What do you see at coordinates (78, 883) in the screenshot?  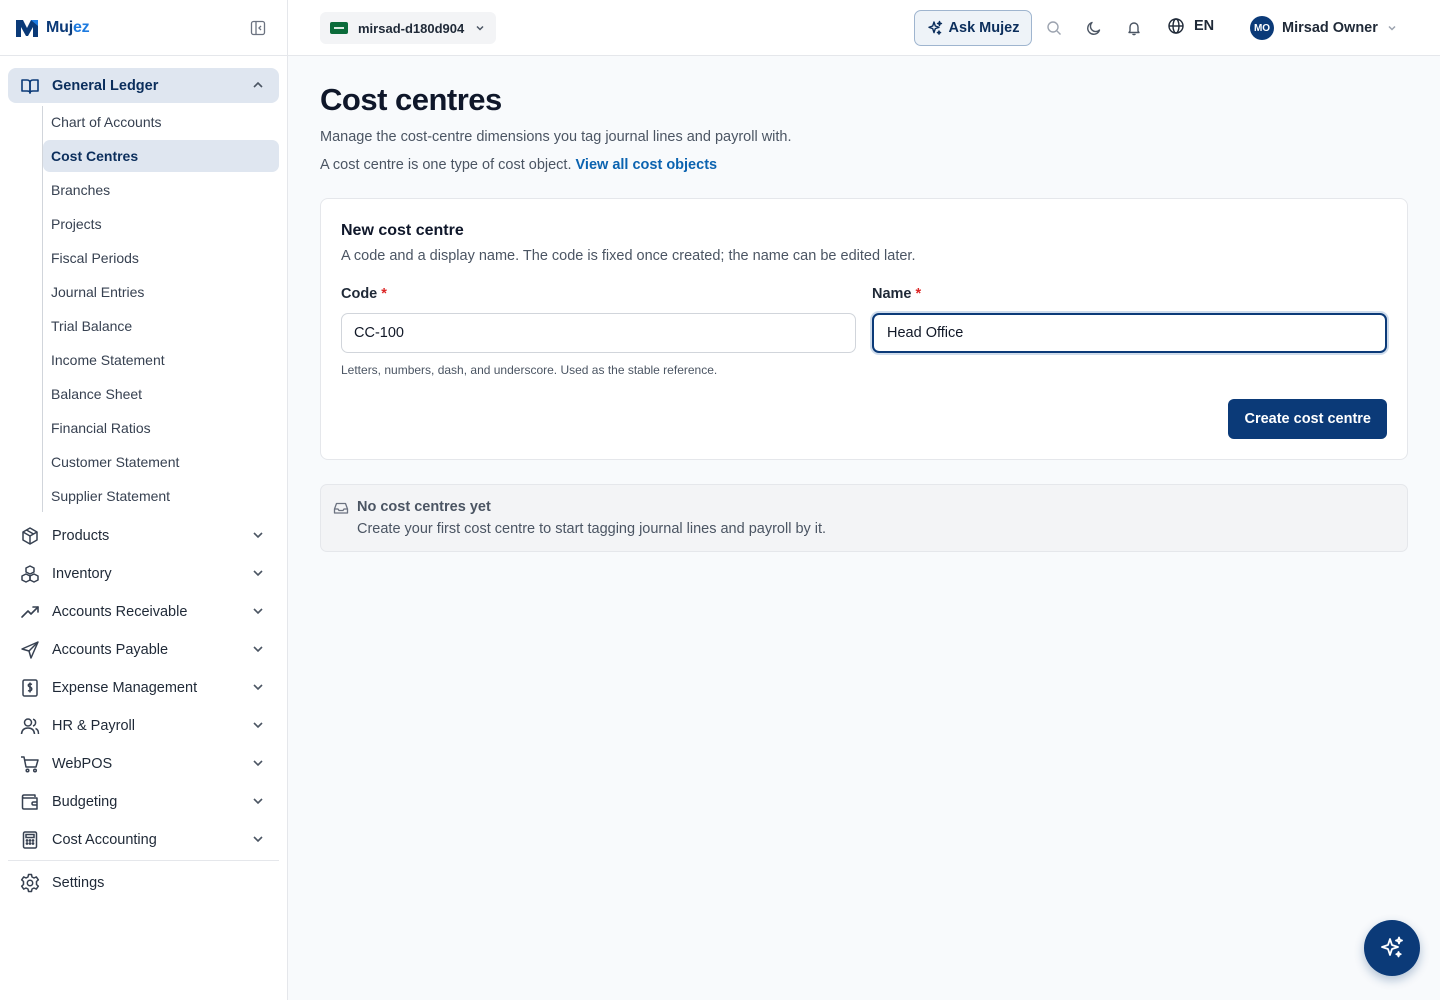 I see `sidebar-item-label: Settings` at bounding box center [78, 883].